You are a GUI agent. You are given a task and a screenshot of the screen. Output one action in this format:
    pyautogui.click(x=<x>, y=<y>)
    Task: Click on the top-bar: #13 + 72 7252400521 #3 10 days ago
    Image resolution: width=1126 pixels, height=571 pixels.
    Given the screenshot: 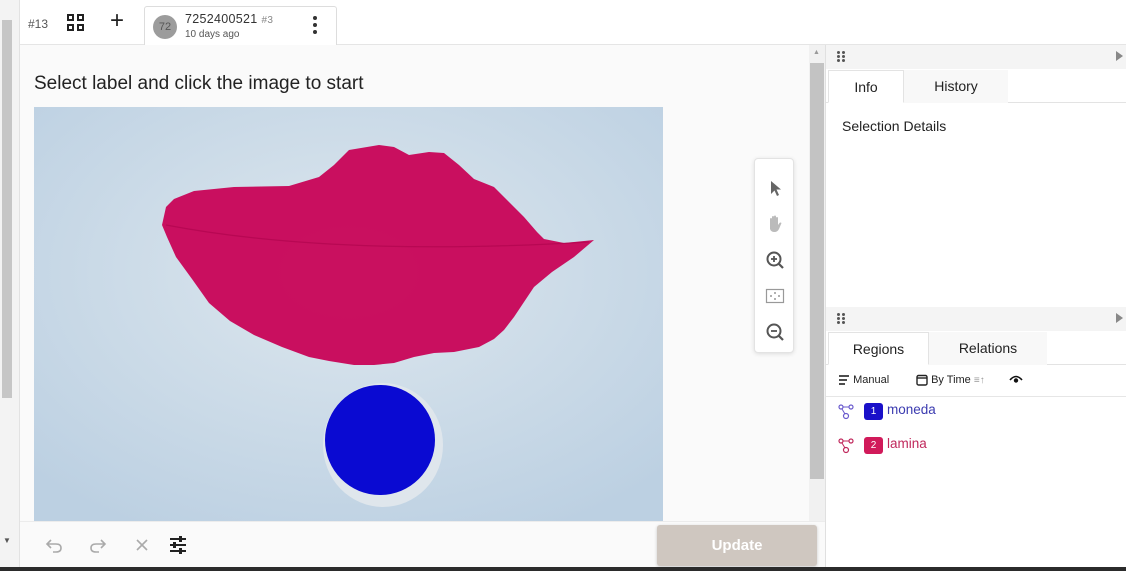 What is the action you would take?
    pyautogui.click(x=573, y=22)
    